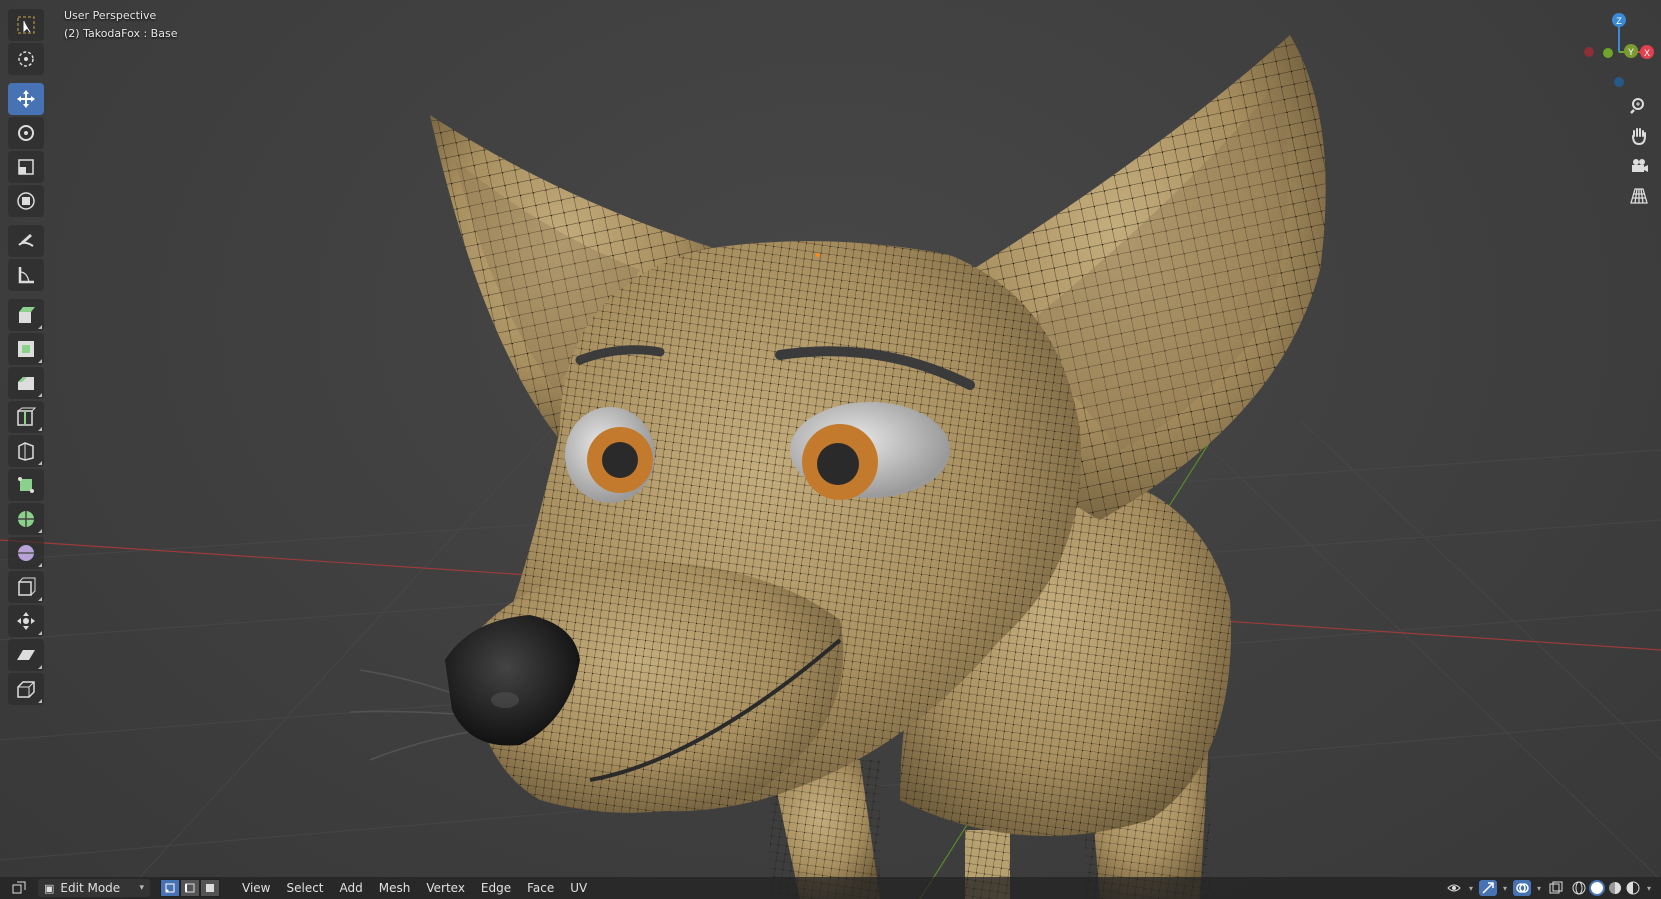  Describe the element at coordinates (496, 888) in the screenshot. I see `menu-edge: Edge` at that location.